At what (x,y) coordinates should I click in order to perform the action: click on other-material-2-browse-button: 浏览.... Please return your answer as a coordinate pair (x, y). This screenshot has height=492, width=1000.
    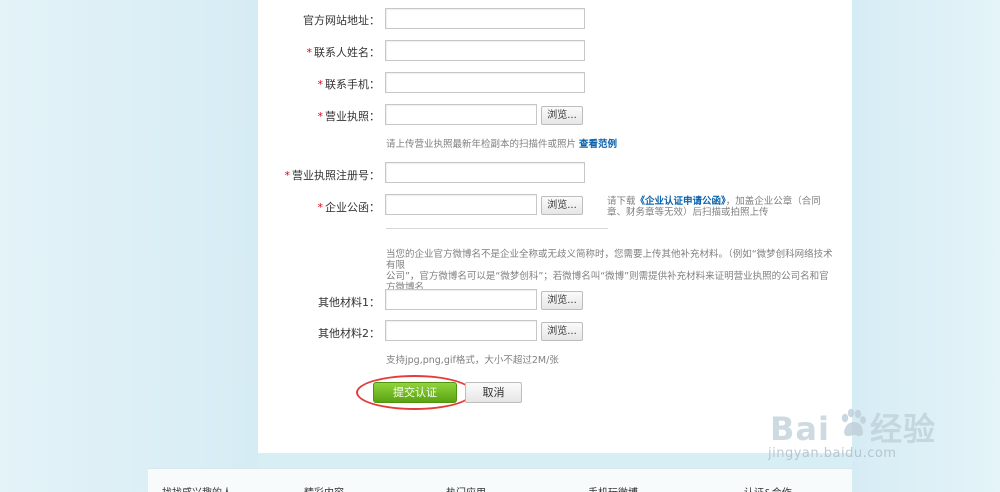
    Looking at the image, I should click on (562, 331).